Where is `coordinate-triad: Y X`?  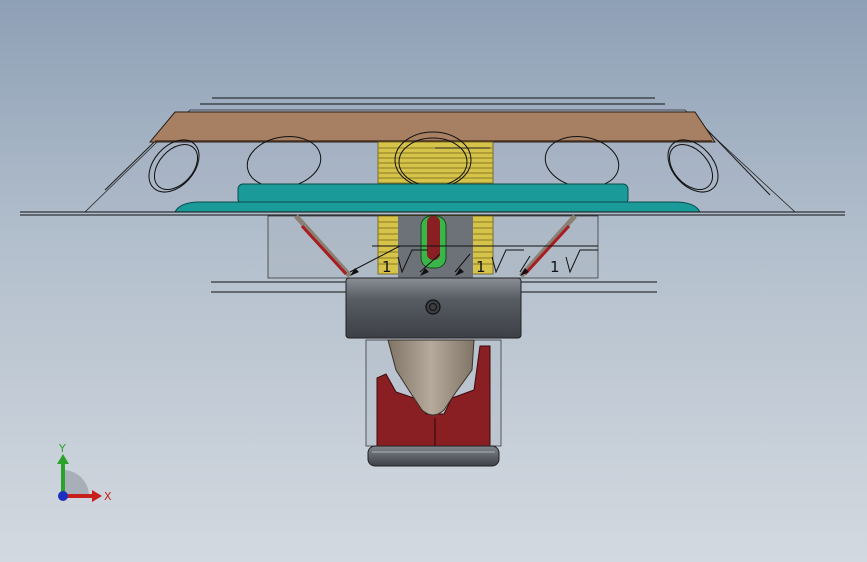 coordinate-triad: Y X is located at coordinates (80, 475).